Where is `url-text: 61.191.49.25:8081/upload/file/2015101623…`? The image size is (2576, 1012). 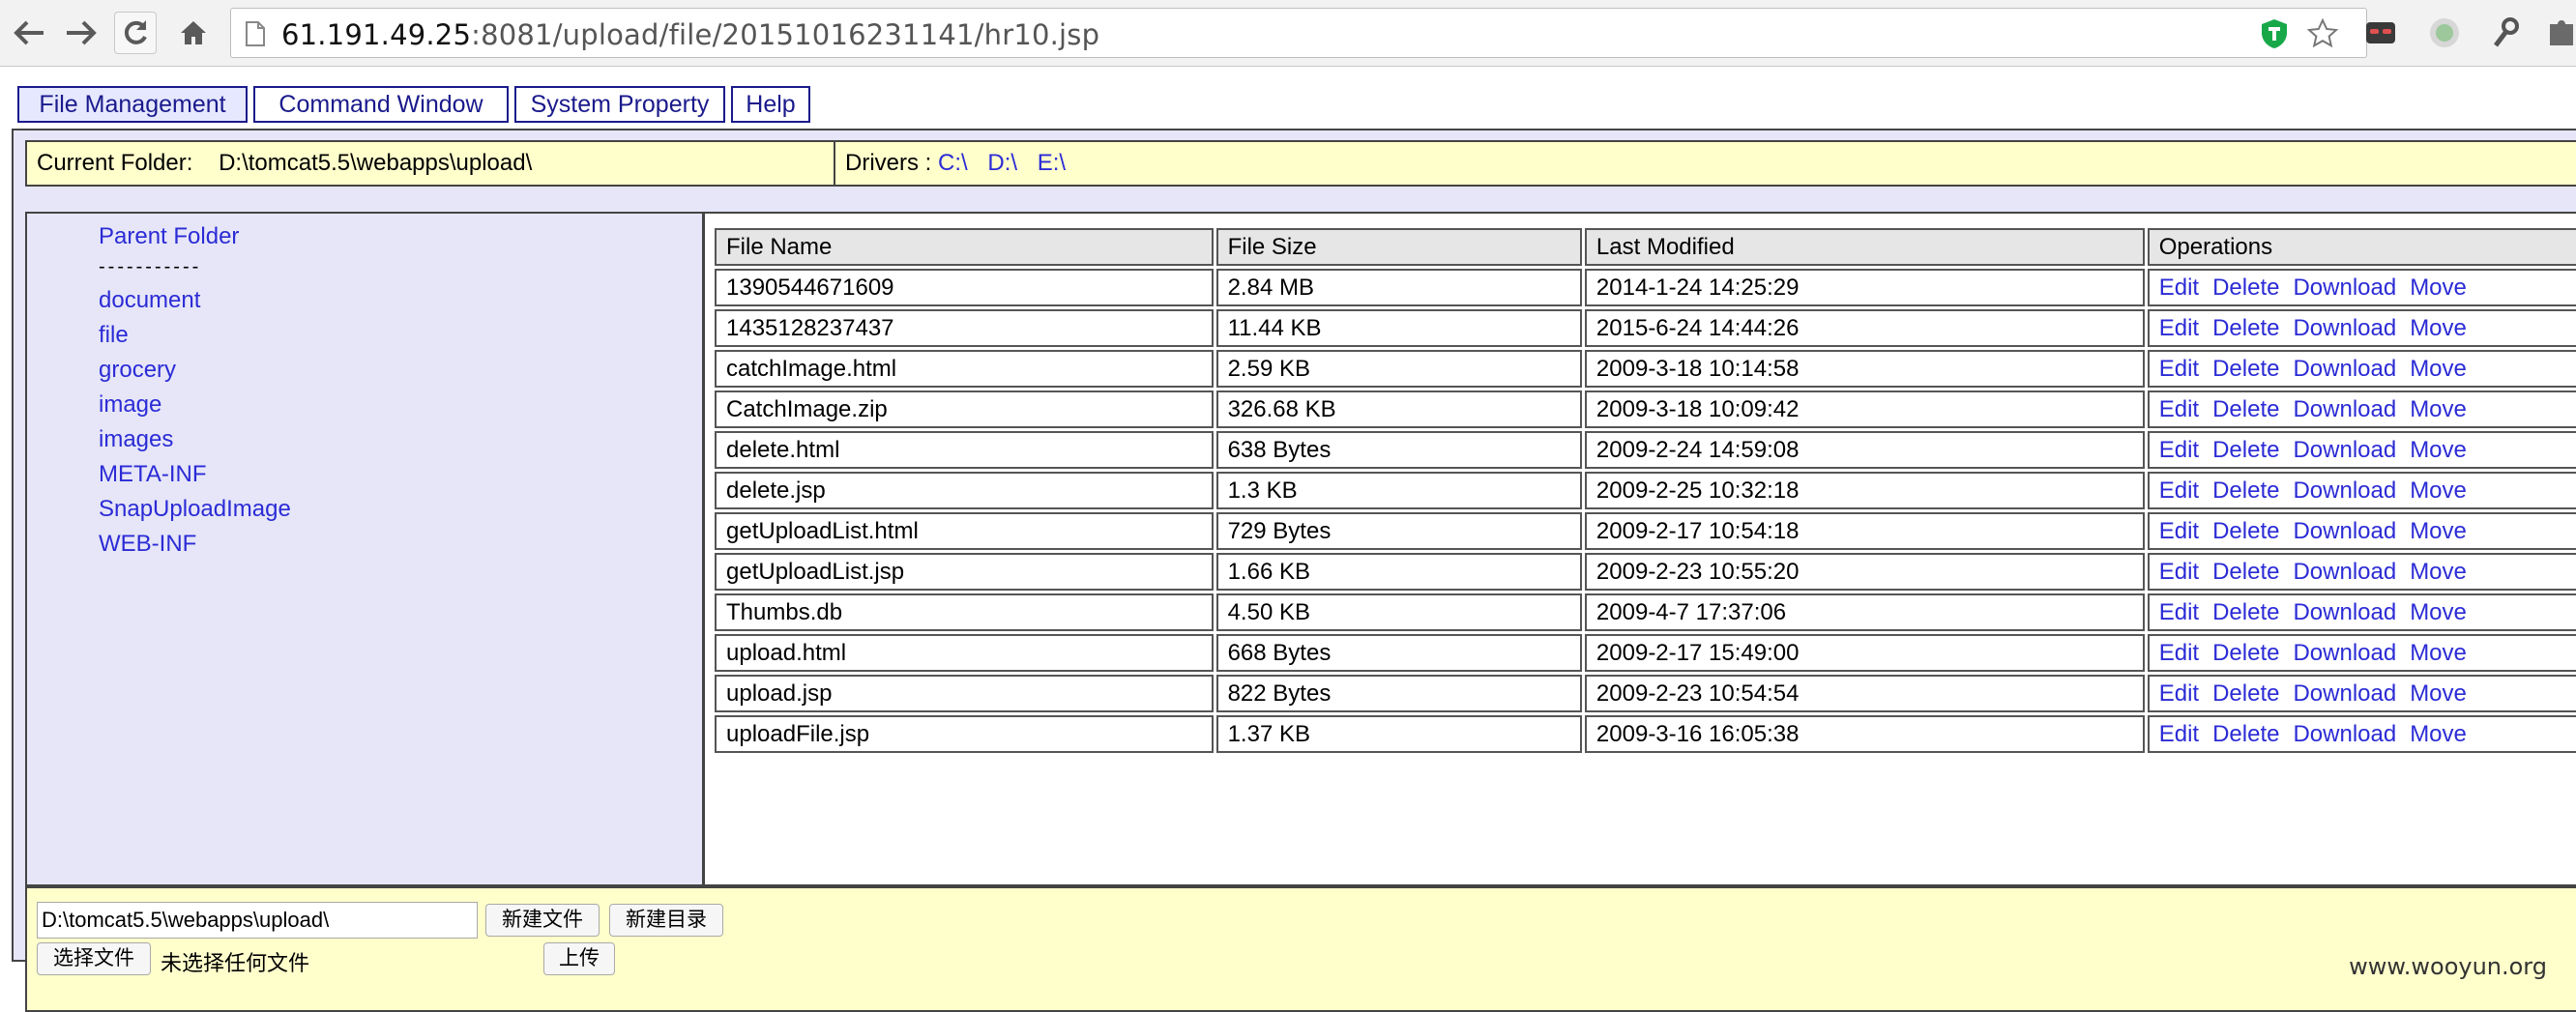 url-text: 61.191.49.25:8081/upload/file/2015101623… is located at coordinates (690, 34).